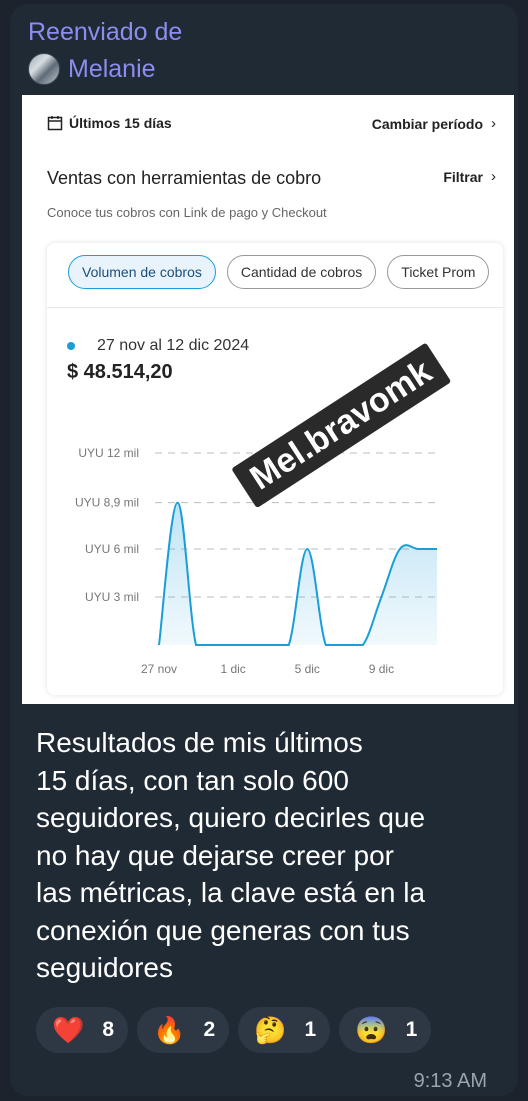 Image resolution: width=528 pixels, height=1101 pixels. I want to click on forwarded-from: Melanie, so click(92, 69).